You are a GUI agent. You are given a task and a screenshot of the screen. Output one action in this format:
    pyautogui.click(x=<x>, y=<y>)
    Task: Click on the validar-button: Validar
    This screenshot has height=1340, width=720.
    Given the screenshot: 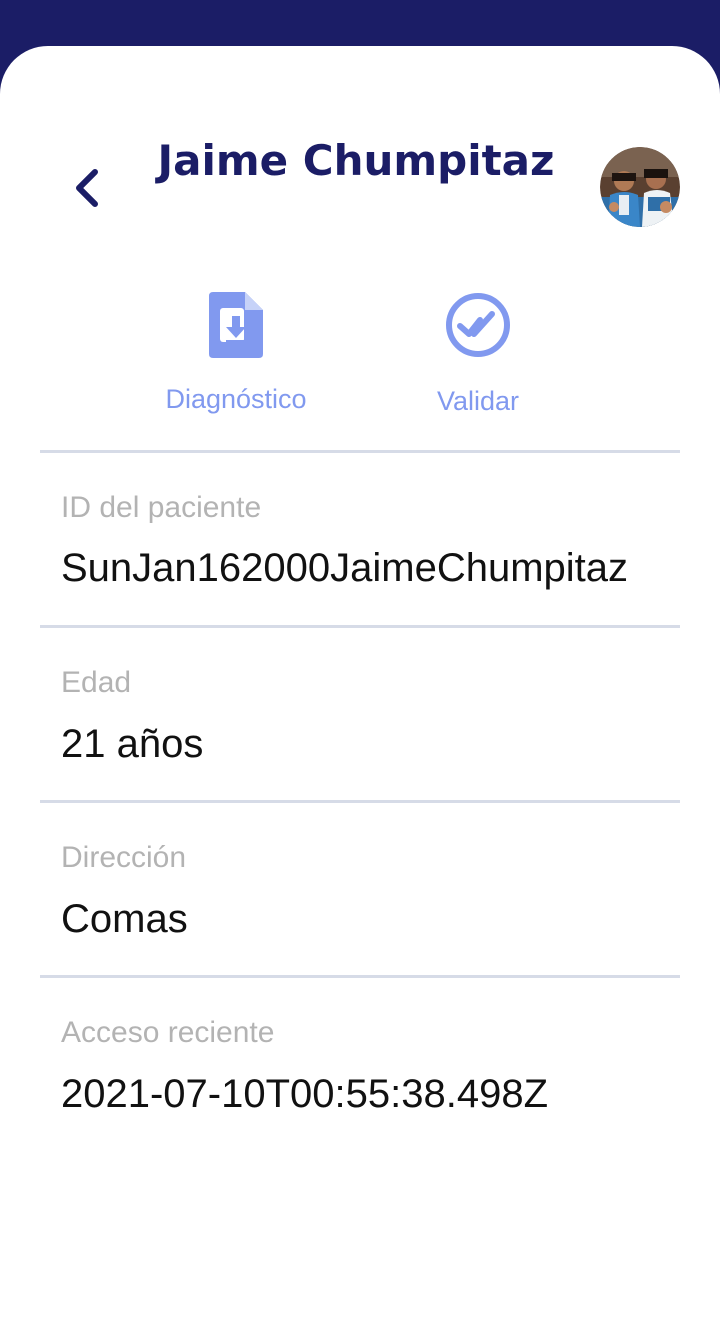 What is the action you would take?
    pyautogui.click(x=478, y=356)
    